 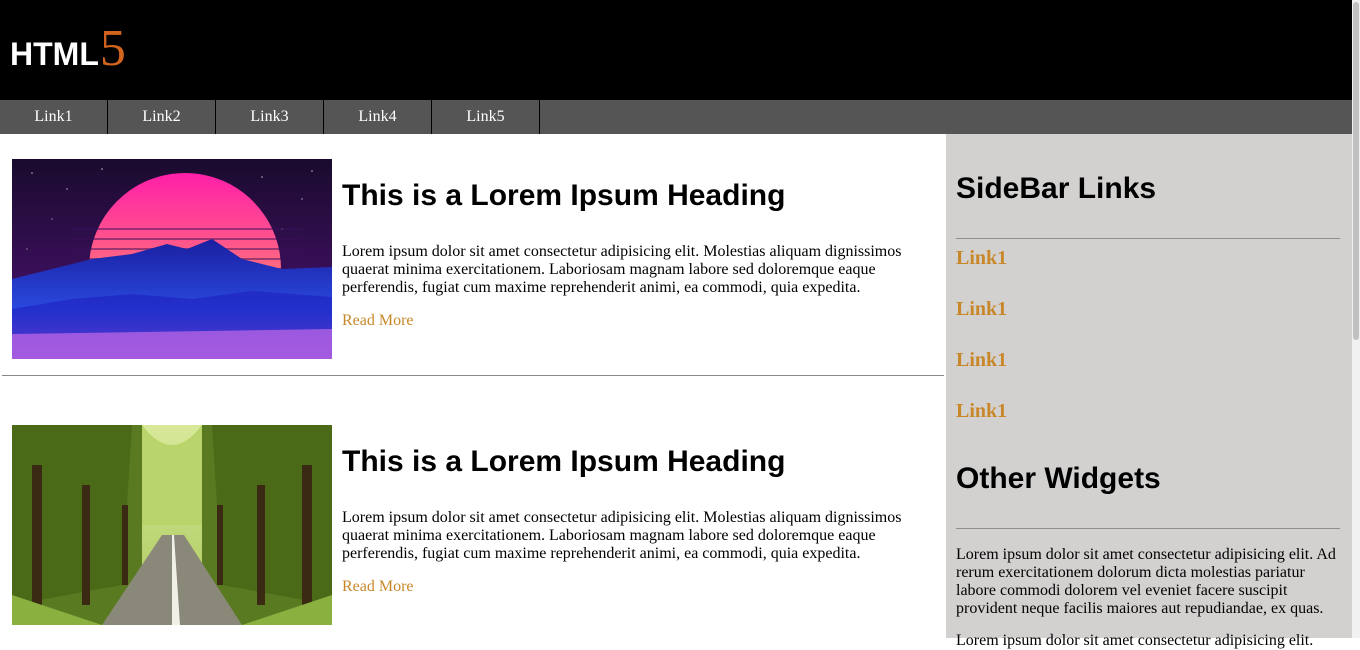 I want to click on nav-link-5: Link5, so click(x=486, y=117).